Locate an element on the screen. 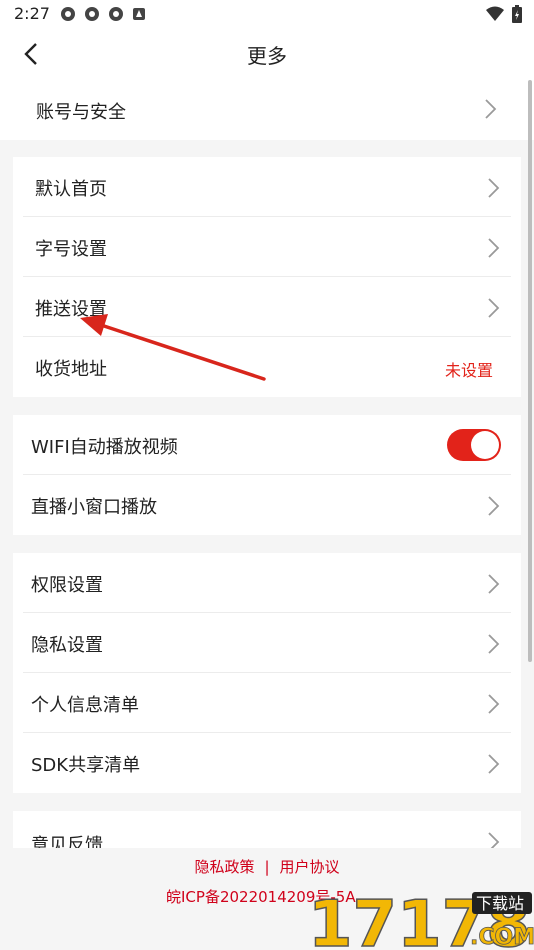  site-watermark: 17178 下载站 .COM is located at coordinates (420, 918).